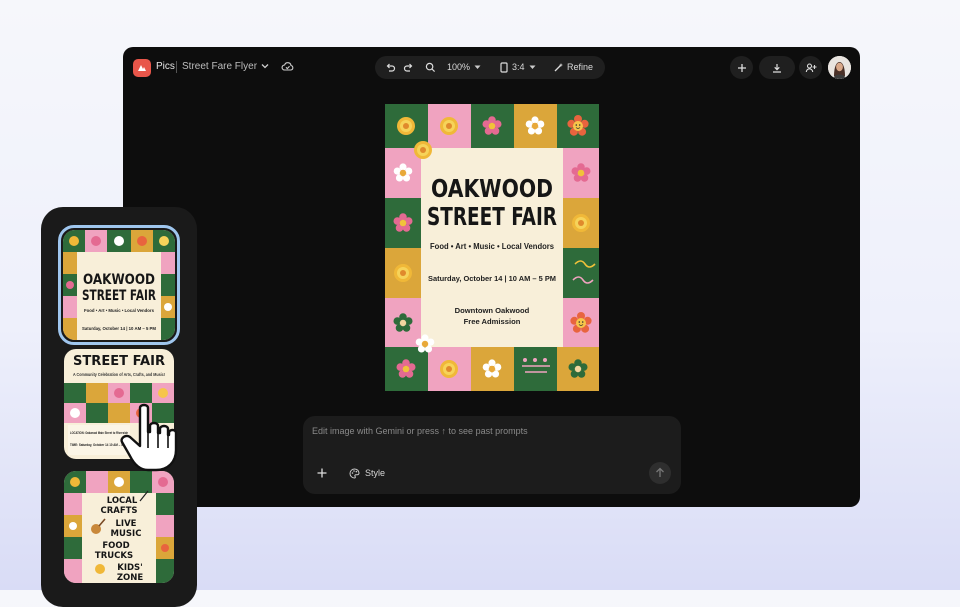 The height and width of the screenshot is (607, 960). Describe the element at coordinates (118, 511) in the screenshot. I see `thumb3-line2: CRAFTS` at that location.